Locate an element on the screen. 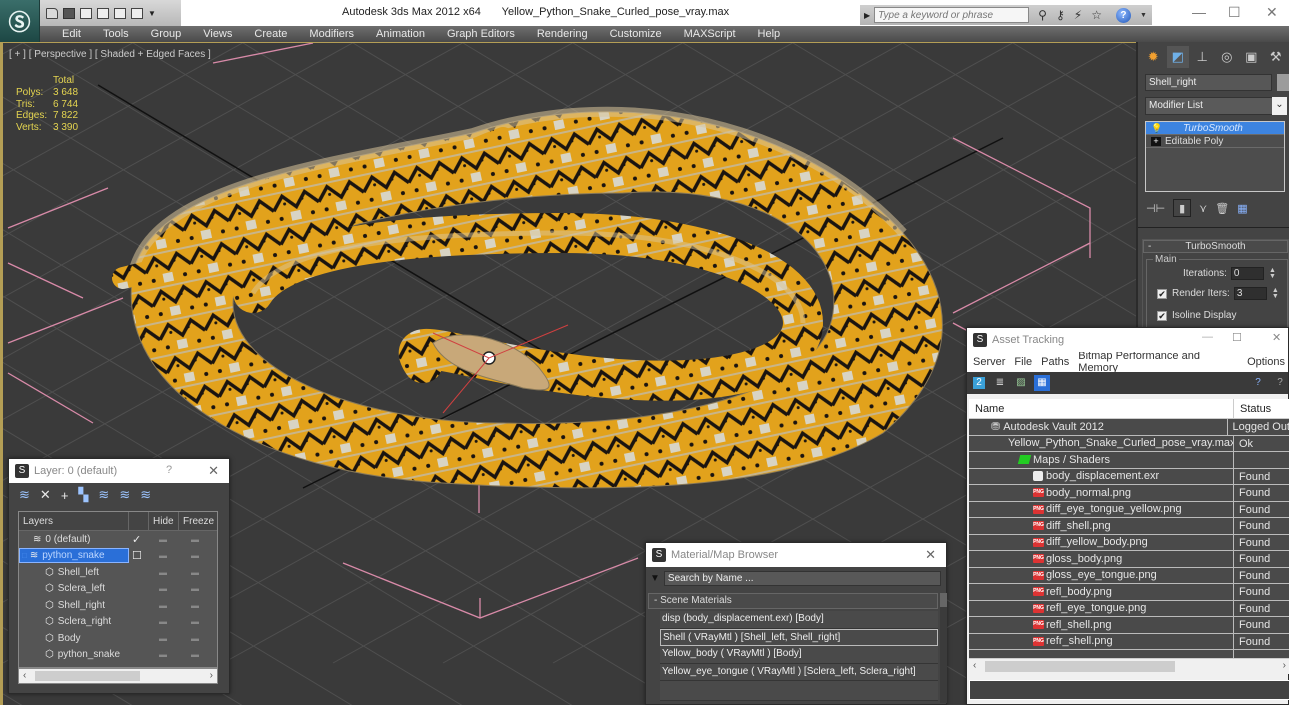 The image size is (1289, 705). render-iters-checkbox: ✔ is located at coordinates (1162, 293).